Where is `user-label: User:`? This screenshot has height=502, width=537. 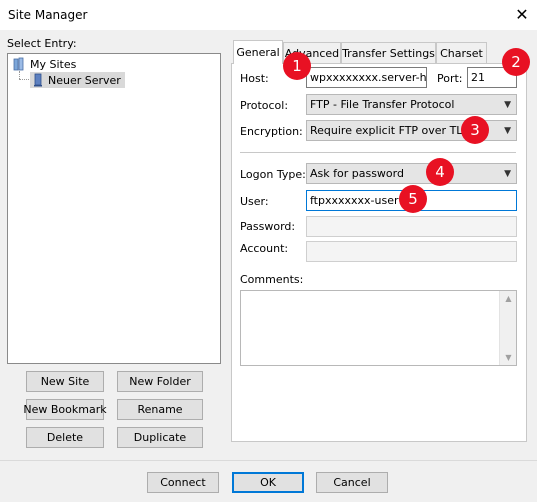
user-label: User: is located at coordinates (254, 201).